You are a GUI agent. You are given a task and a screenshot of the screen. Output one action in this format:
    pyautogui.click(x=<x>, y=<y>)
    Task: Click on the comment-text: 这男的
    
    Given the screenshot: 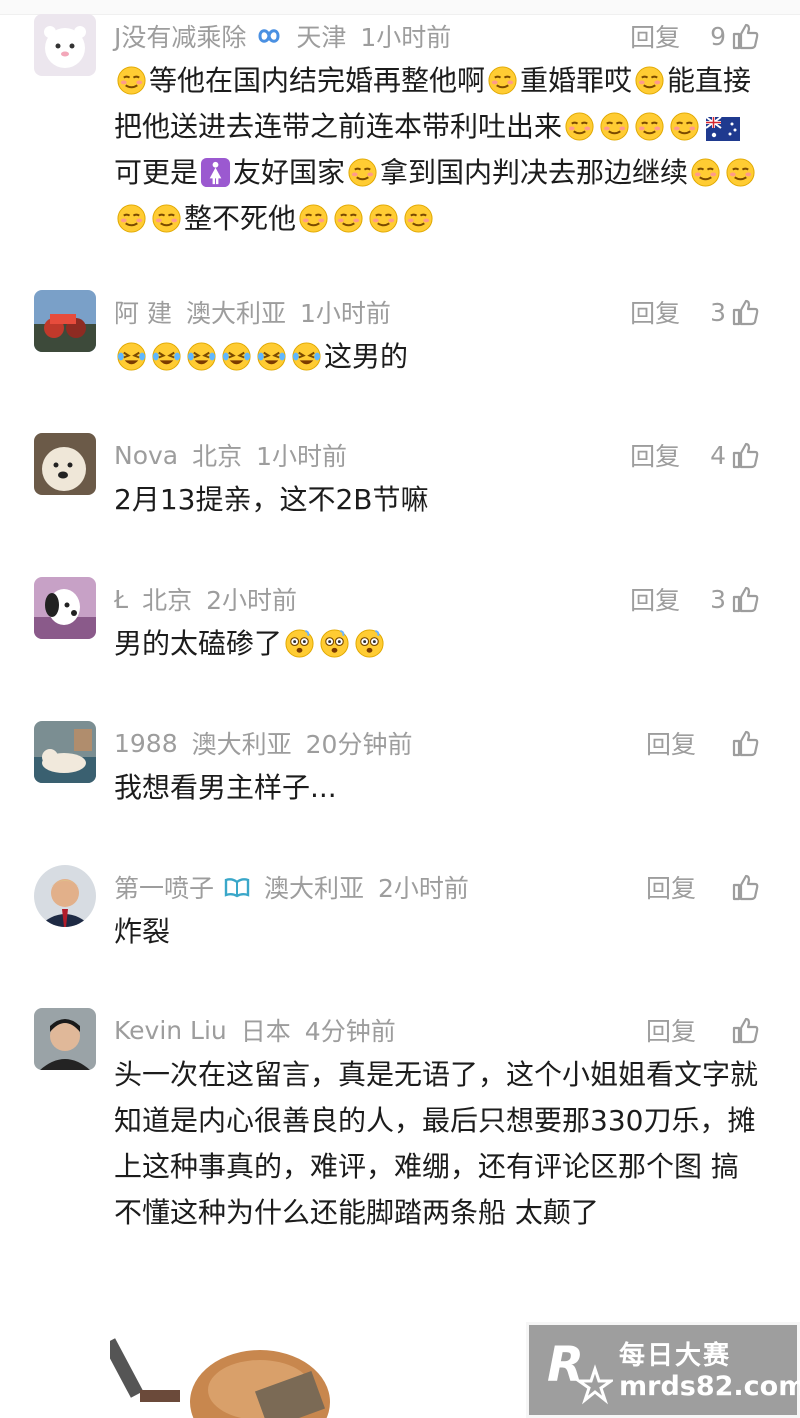 What is the action you would take?
    pyautogui.click(x=439, y=357)
    